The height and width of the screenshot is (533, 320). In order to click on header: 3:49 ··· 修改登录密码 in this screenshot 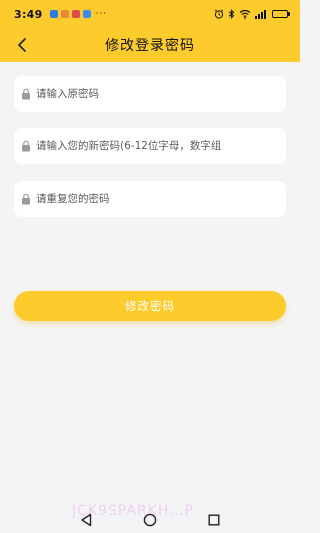, I will do `click(150, 31)`.